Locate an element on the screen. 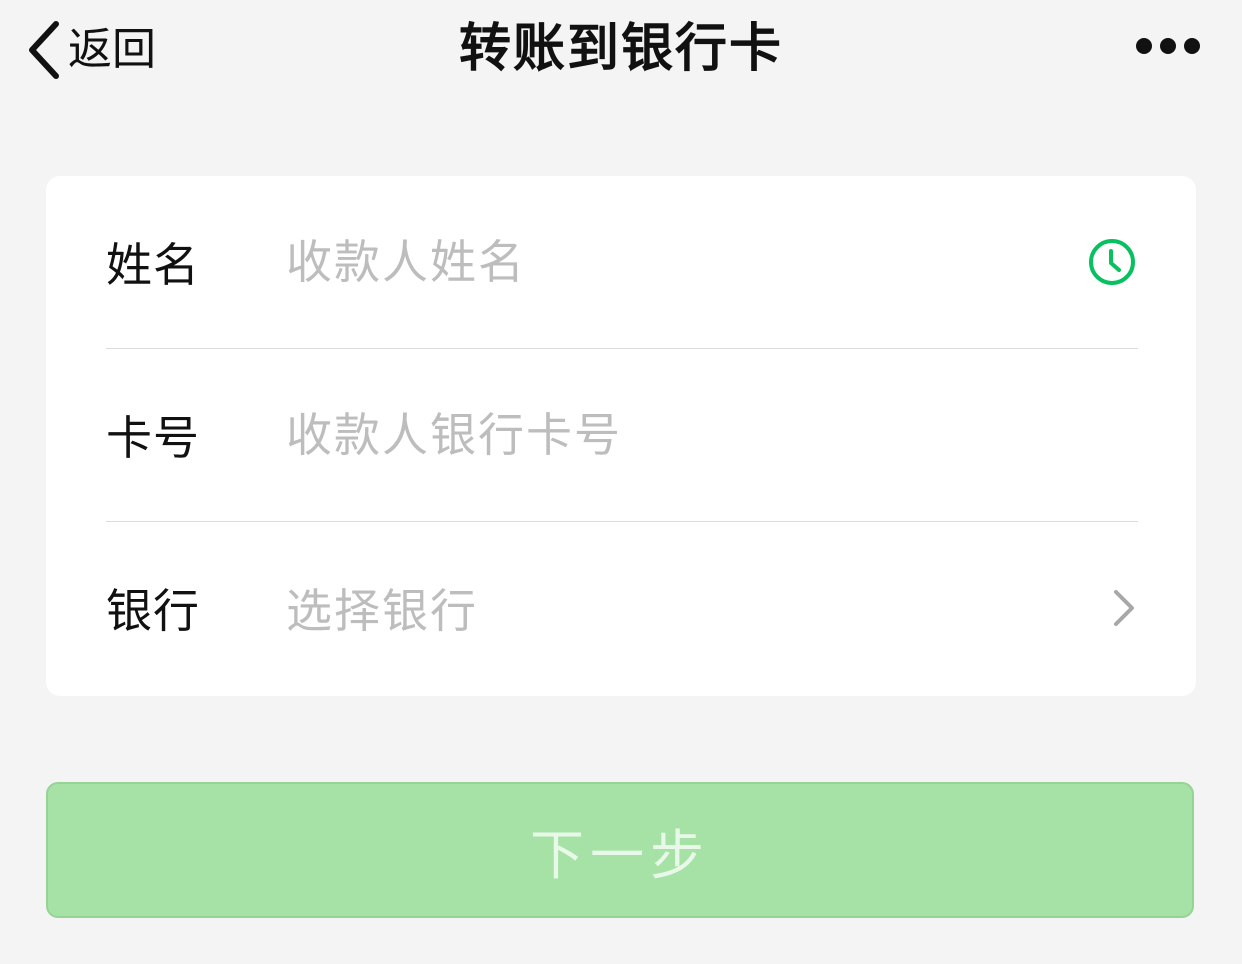  card-number-label: 卡号 is located at coordinates (153, 438).